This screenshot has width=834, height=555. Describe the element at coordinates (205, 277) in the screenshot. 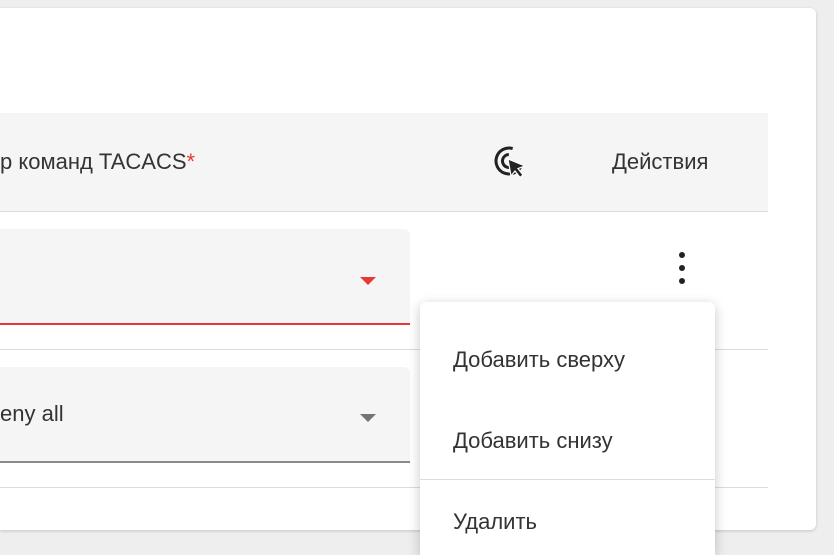

I see `tacacs-command-select` at that location.